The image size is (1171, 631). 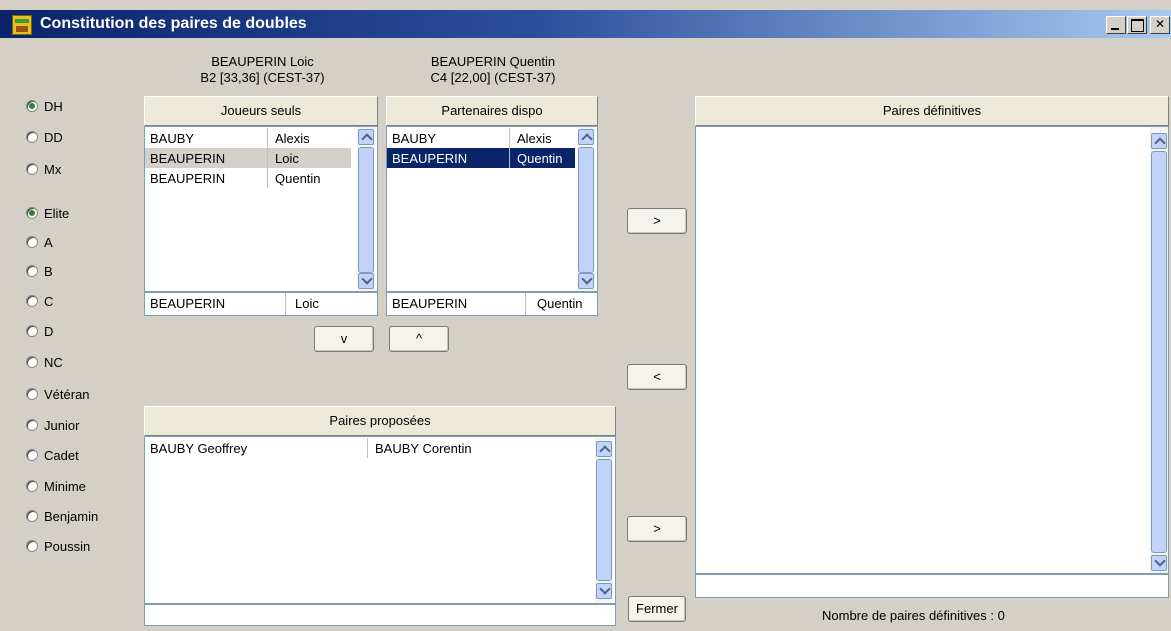 What do you see at coordinates (62, 516) in the screenshot?
I see `radio-13: Benjamin` at bounding box center [62, 516].